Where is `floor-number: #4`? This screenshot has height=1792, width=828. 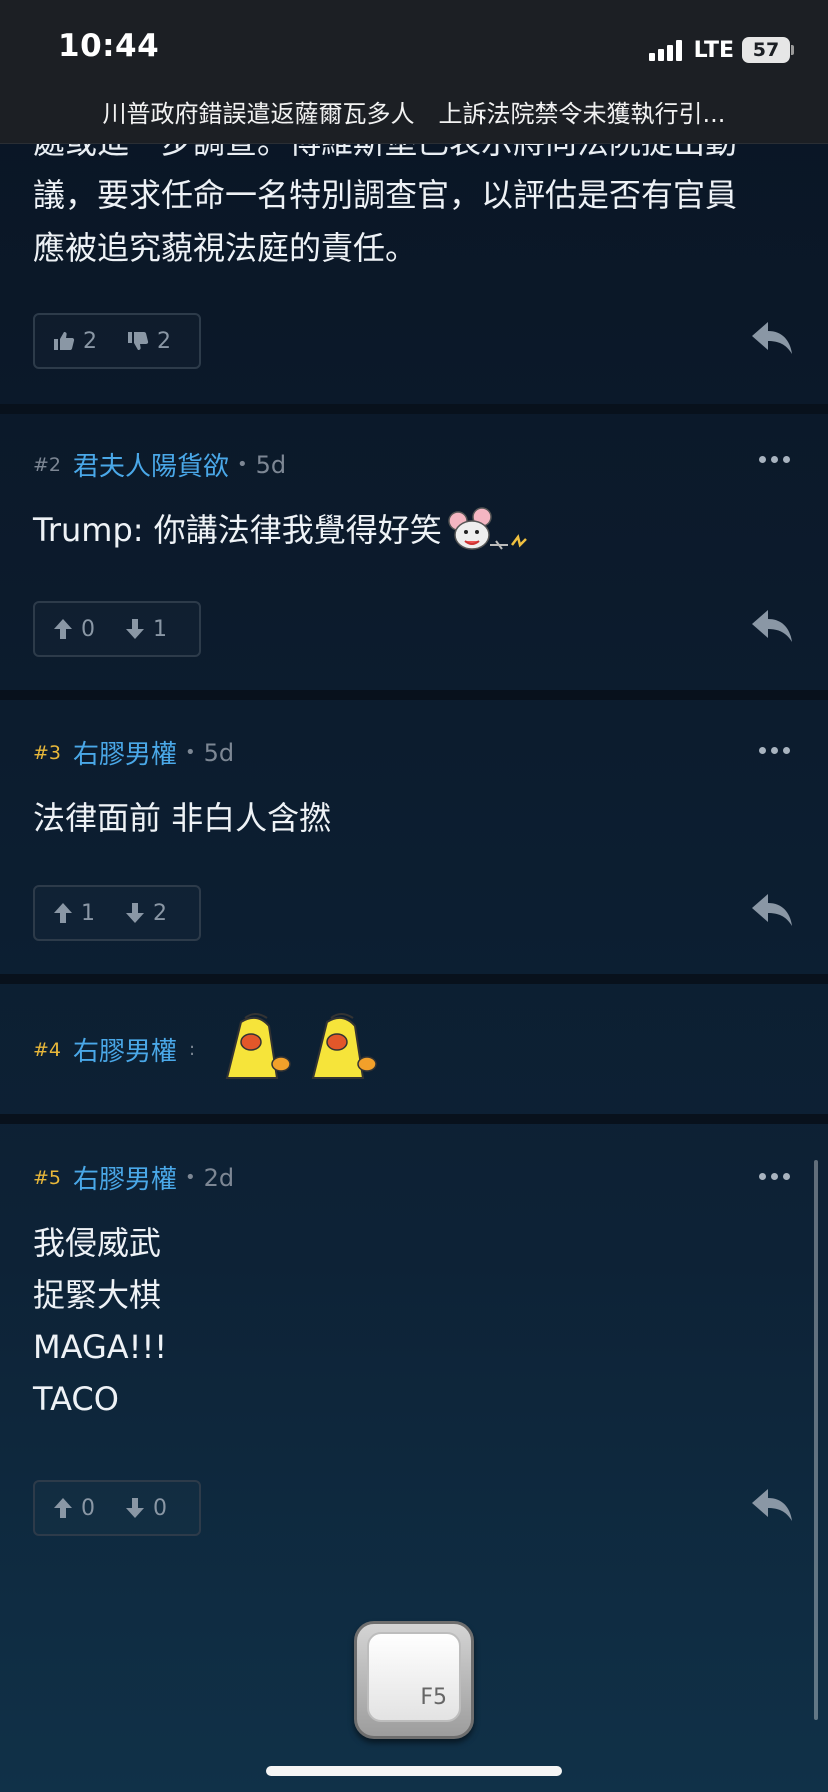 floor-number: #4 is located at coordinates (47, 1049).